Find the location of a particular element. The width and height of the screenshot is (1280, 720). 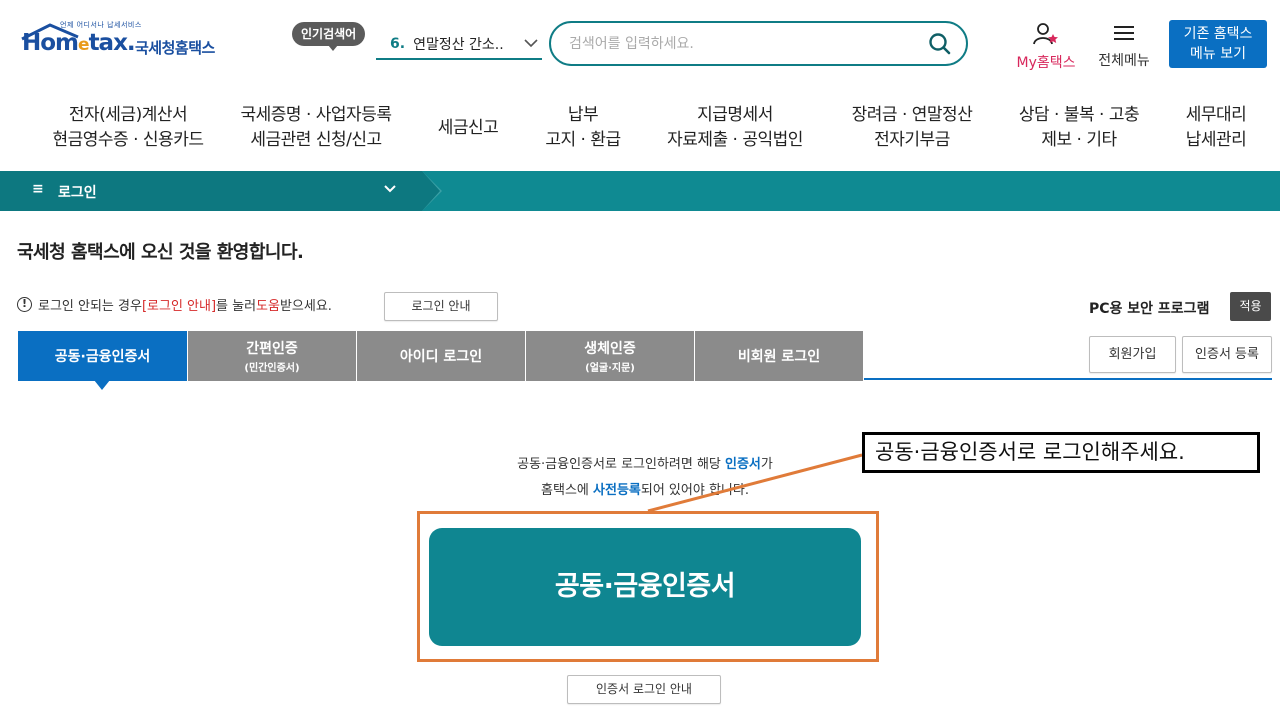

gnb-item-line2: 자료제출 · 공익법인 is located at coordinates (735, 140).